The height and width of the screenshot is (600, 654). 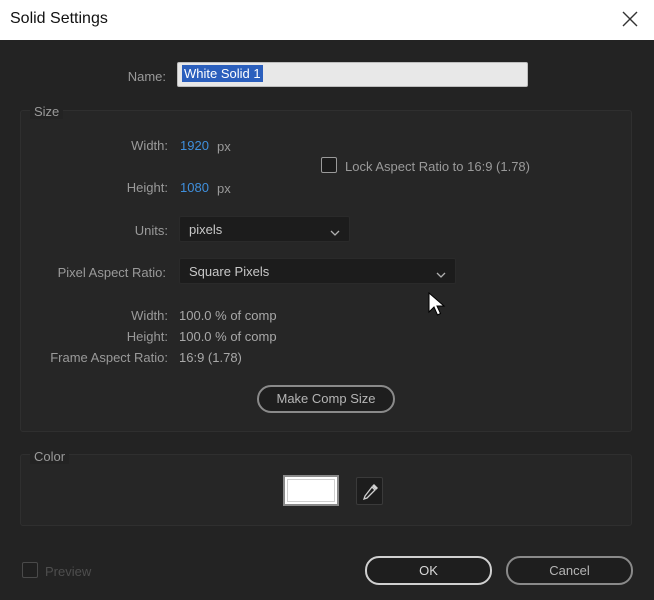 I want to click on lock-aspect-label: Lock Aspect Ratio to 16:9 (1.78), so click(x=437, y=166).